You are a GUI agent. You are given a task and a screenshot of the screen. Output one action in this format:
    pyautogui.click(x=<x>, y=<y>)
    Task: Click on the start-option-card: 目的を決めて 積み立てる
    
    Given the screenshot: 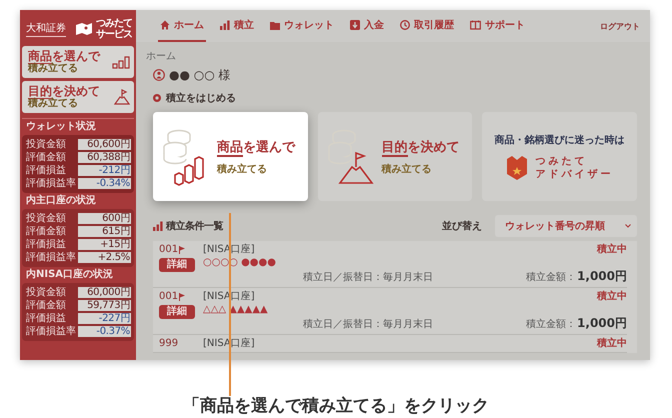 What is the action you would take?
    pyautogui.click(x=395, y=156)
    